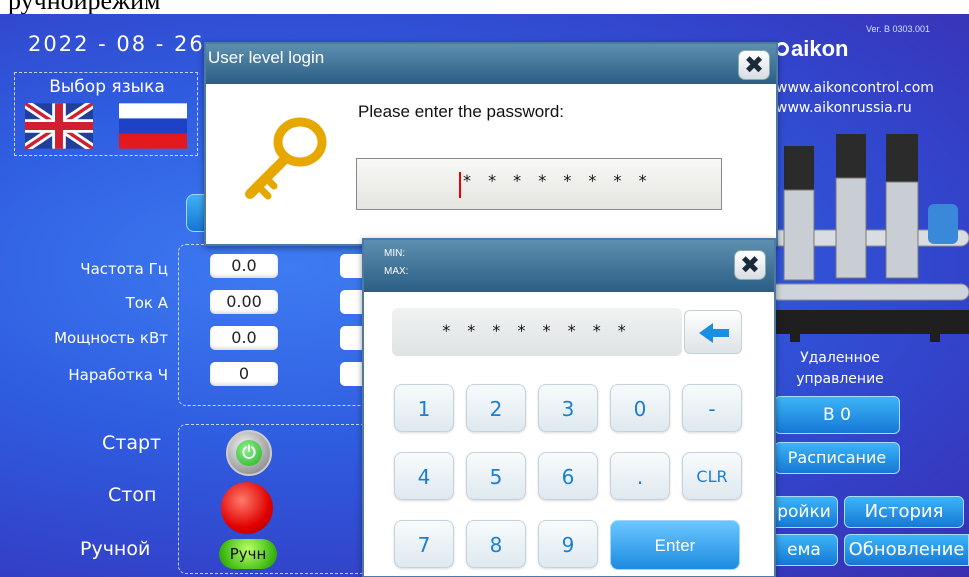 The image size is (969, 577). What do you see at coordinates (118, 375) in the screenshot?
I see `runtime-label: Наработка Ч` at bounding box center [118, 375].